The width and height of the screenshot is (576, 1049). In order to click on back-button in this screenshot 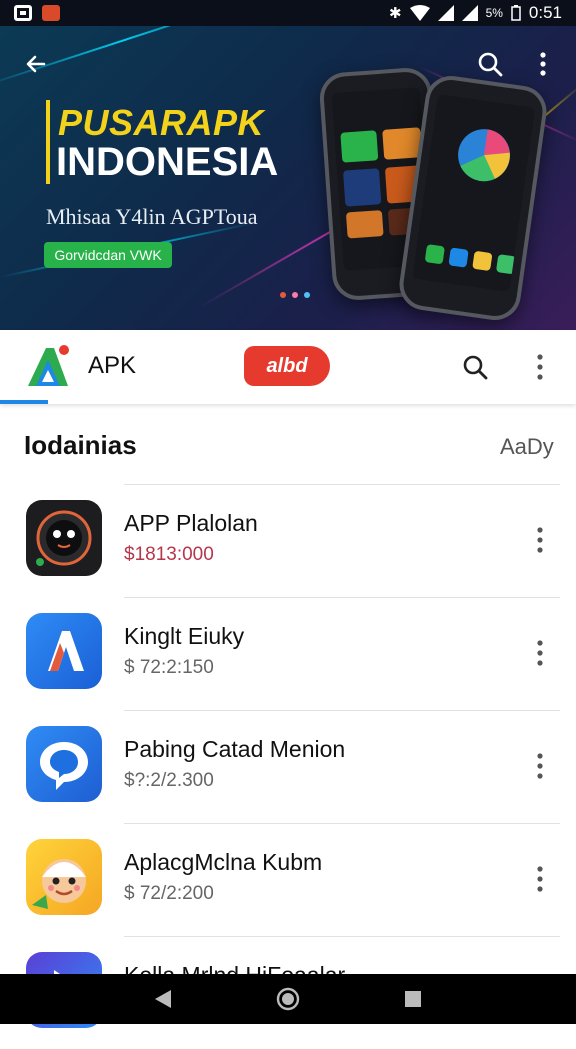, I will do `click(36, 64)`.